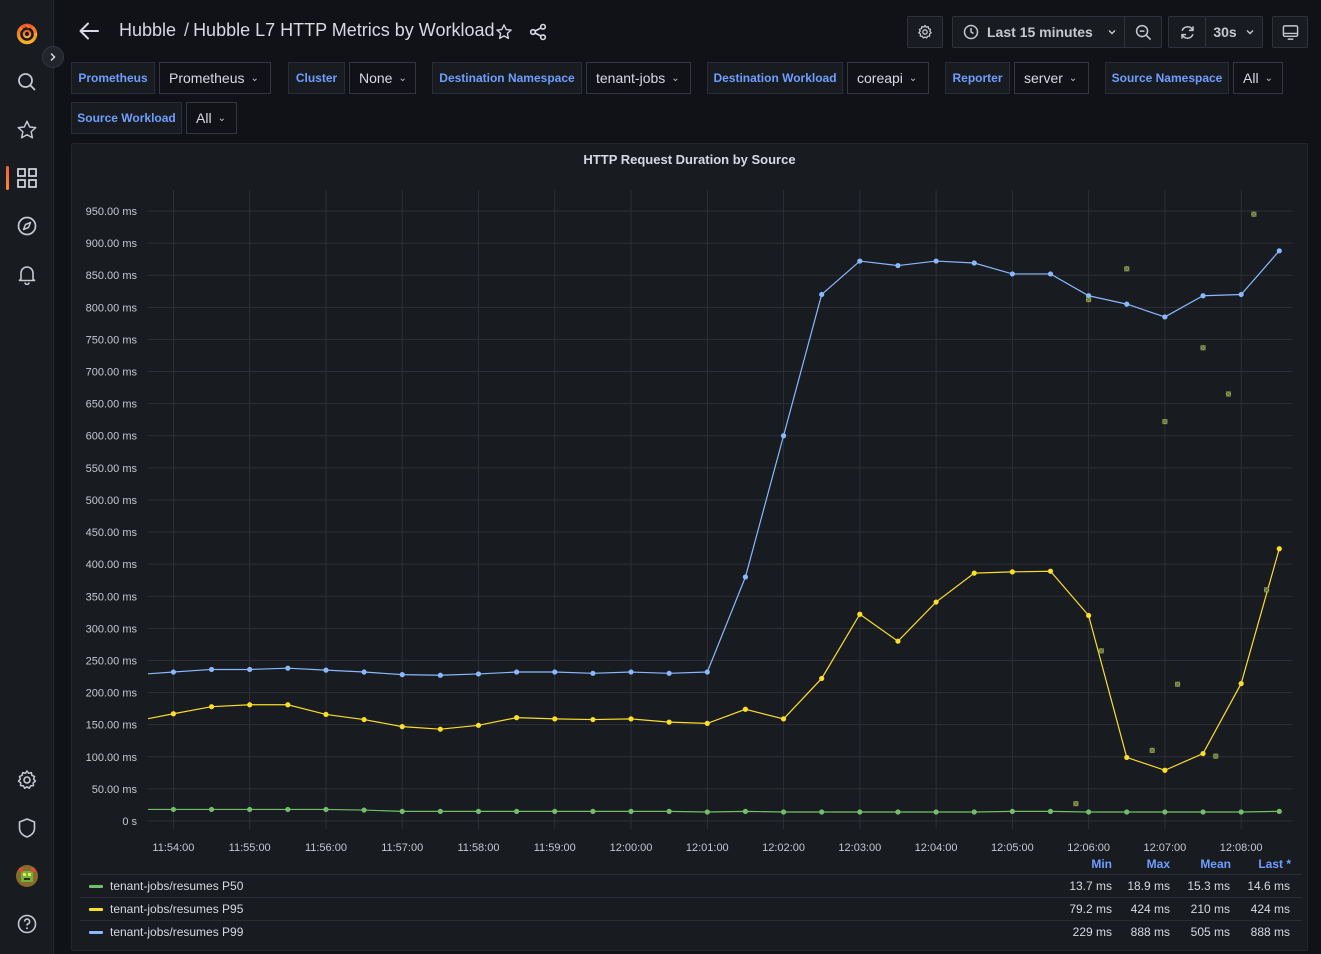 This screenshot has height=954, width=1321. I want to click on zoom-out-icon, so click(1143, 32).